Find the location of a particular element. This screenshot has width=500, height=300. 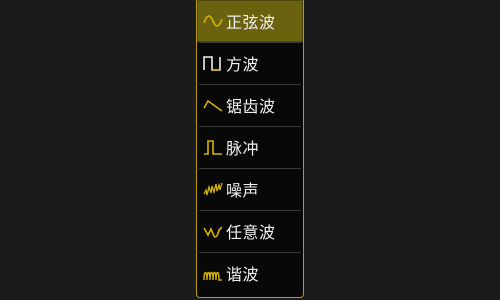

menu-item-arbitrary: 任意波 is located at coordinates (250, 231).